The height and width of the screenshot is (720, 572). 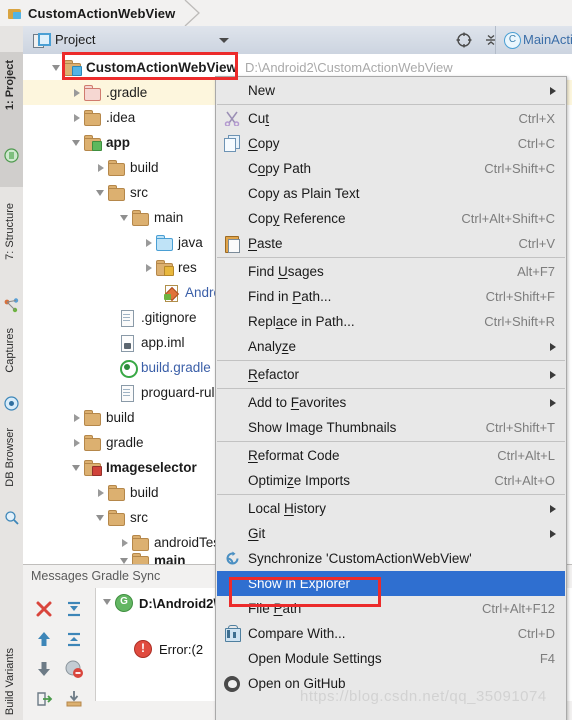 I want to click on tree-node-is-build: build, so click(x=127, y=492).